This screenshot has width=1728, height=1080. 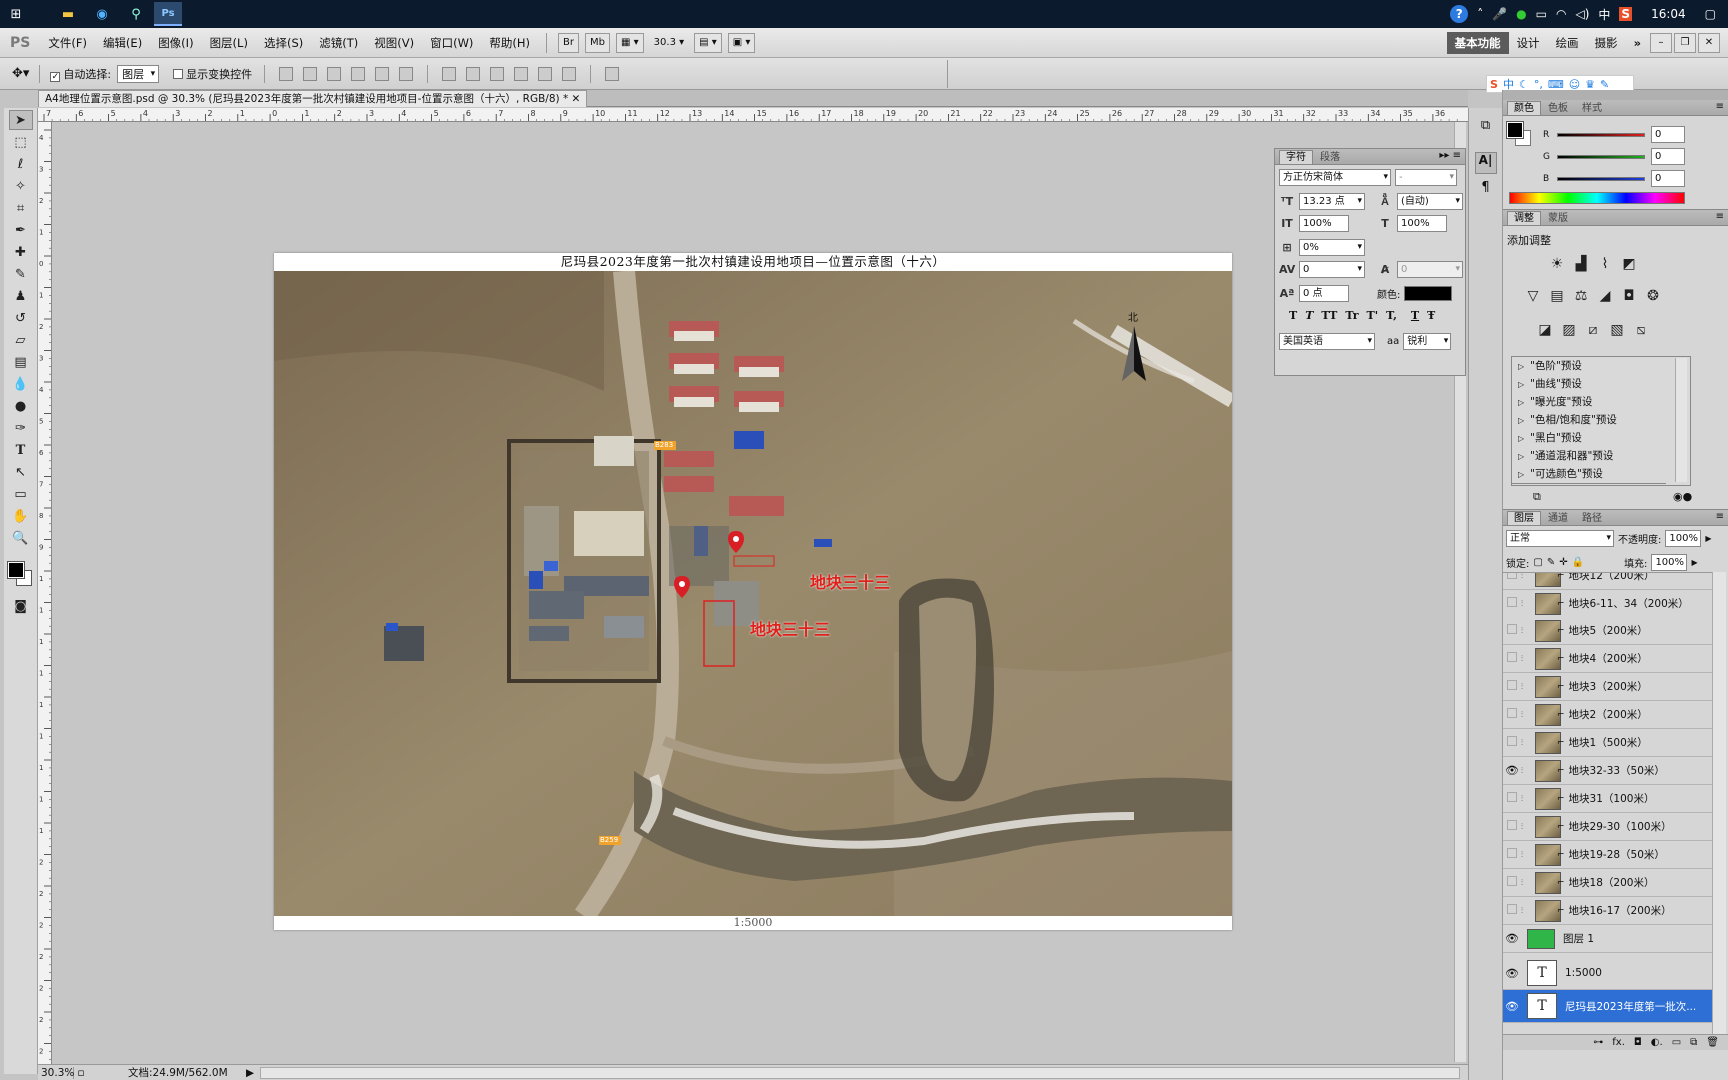 What do you see at coordinates (1607, 687) in the screenshot?
I see `layer-row: ⫶ ⌐ 地块3（200米）` at bounding box center [1607, 687].